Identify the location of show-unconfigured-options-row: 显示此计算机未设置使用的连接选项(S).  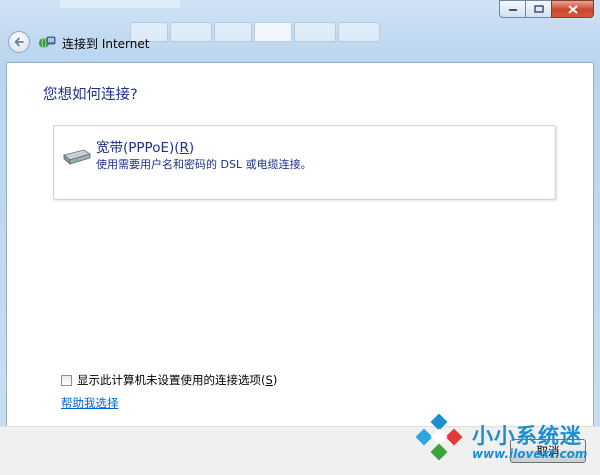
(169, 380).